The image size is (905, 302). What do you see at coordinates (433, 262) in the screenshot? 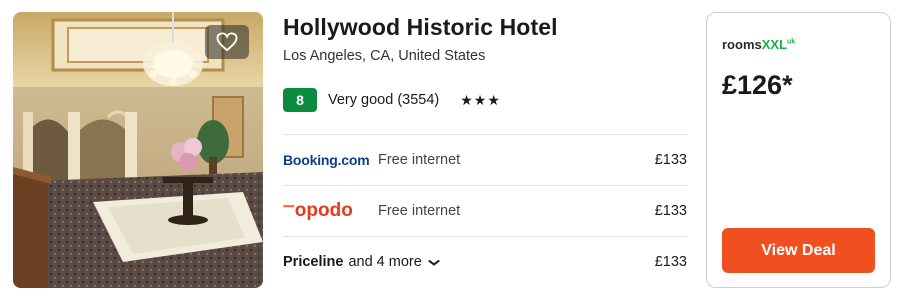
I see `chevron-down-icon` at bounding box center [433, 262].